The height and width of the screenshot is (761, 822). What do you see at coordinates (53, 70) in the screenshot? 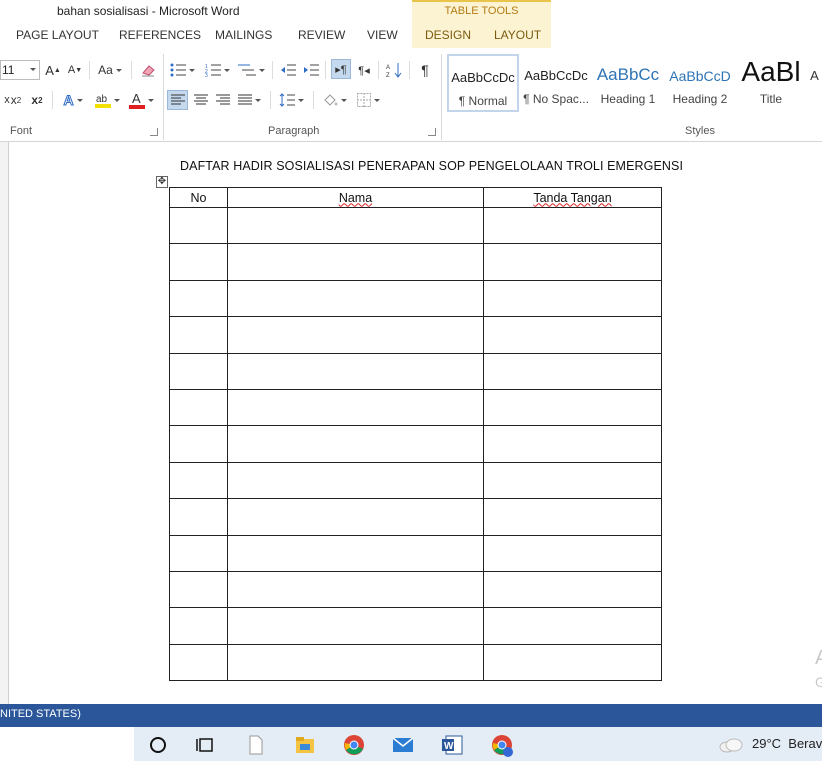
I see `grow-font-button: A ▲` at bounding box center [53, 70].